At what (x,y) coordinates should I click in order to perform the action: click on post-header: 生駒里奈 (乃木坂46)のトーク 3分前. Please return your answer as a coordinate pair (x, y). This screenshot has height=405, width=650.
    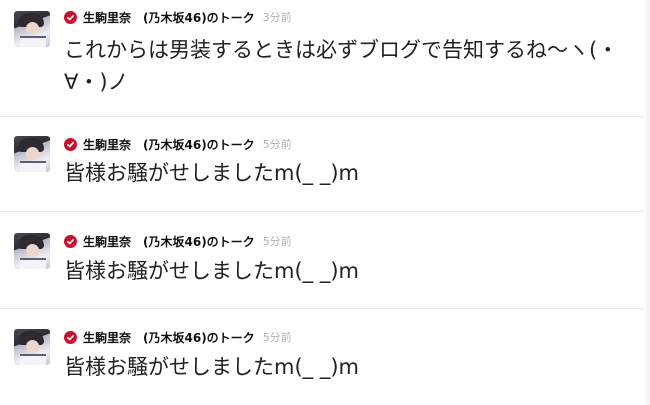
    Looking at the image, I should click on (178, 17).